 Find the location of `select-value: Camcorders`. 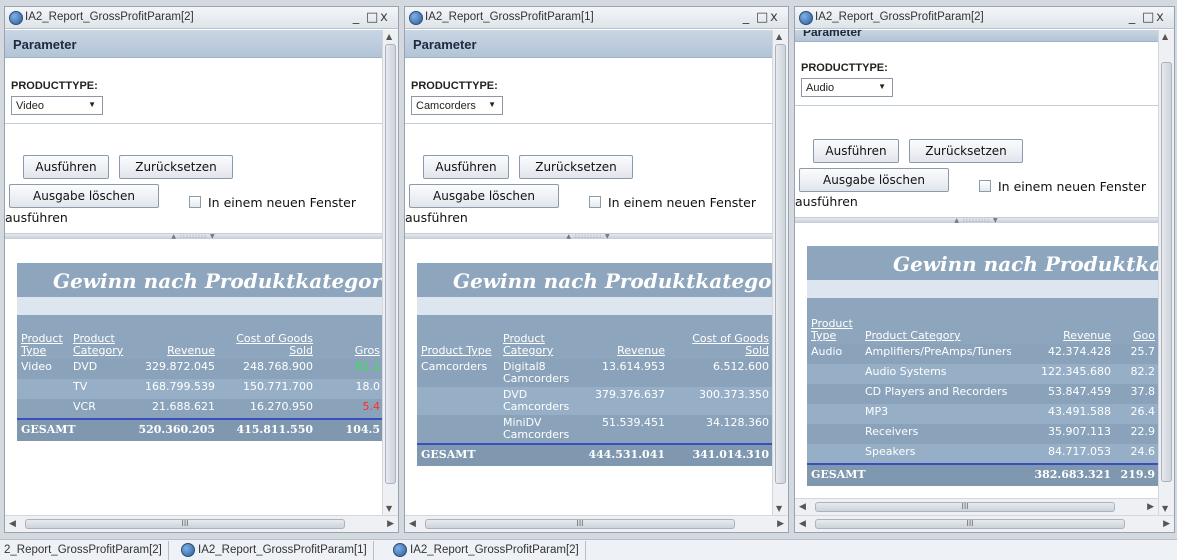

select-value: Camcorders is located at coordinates (446, 106).